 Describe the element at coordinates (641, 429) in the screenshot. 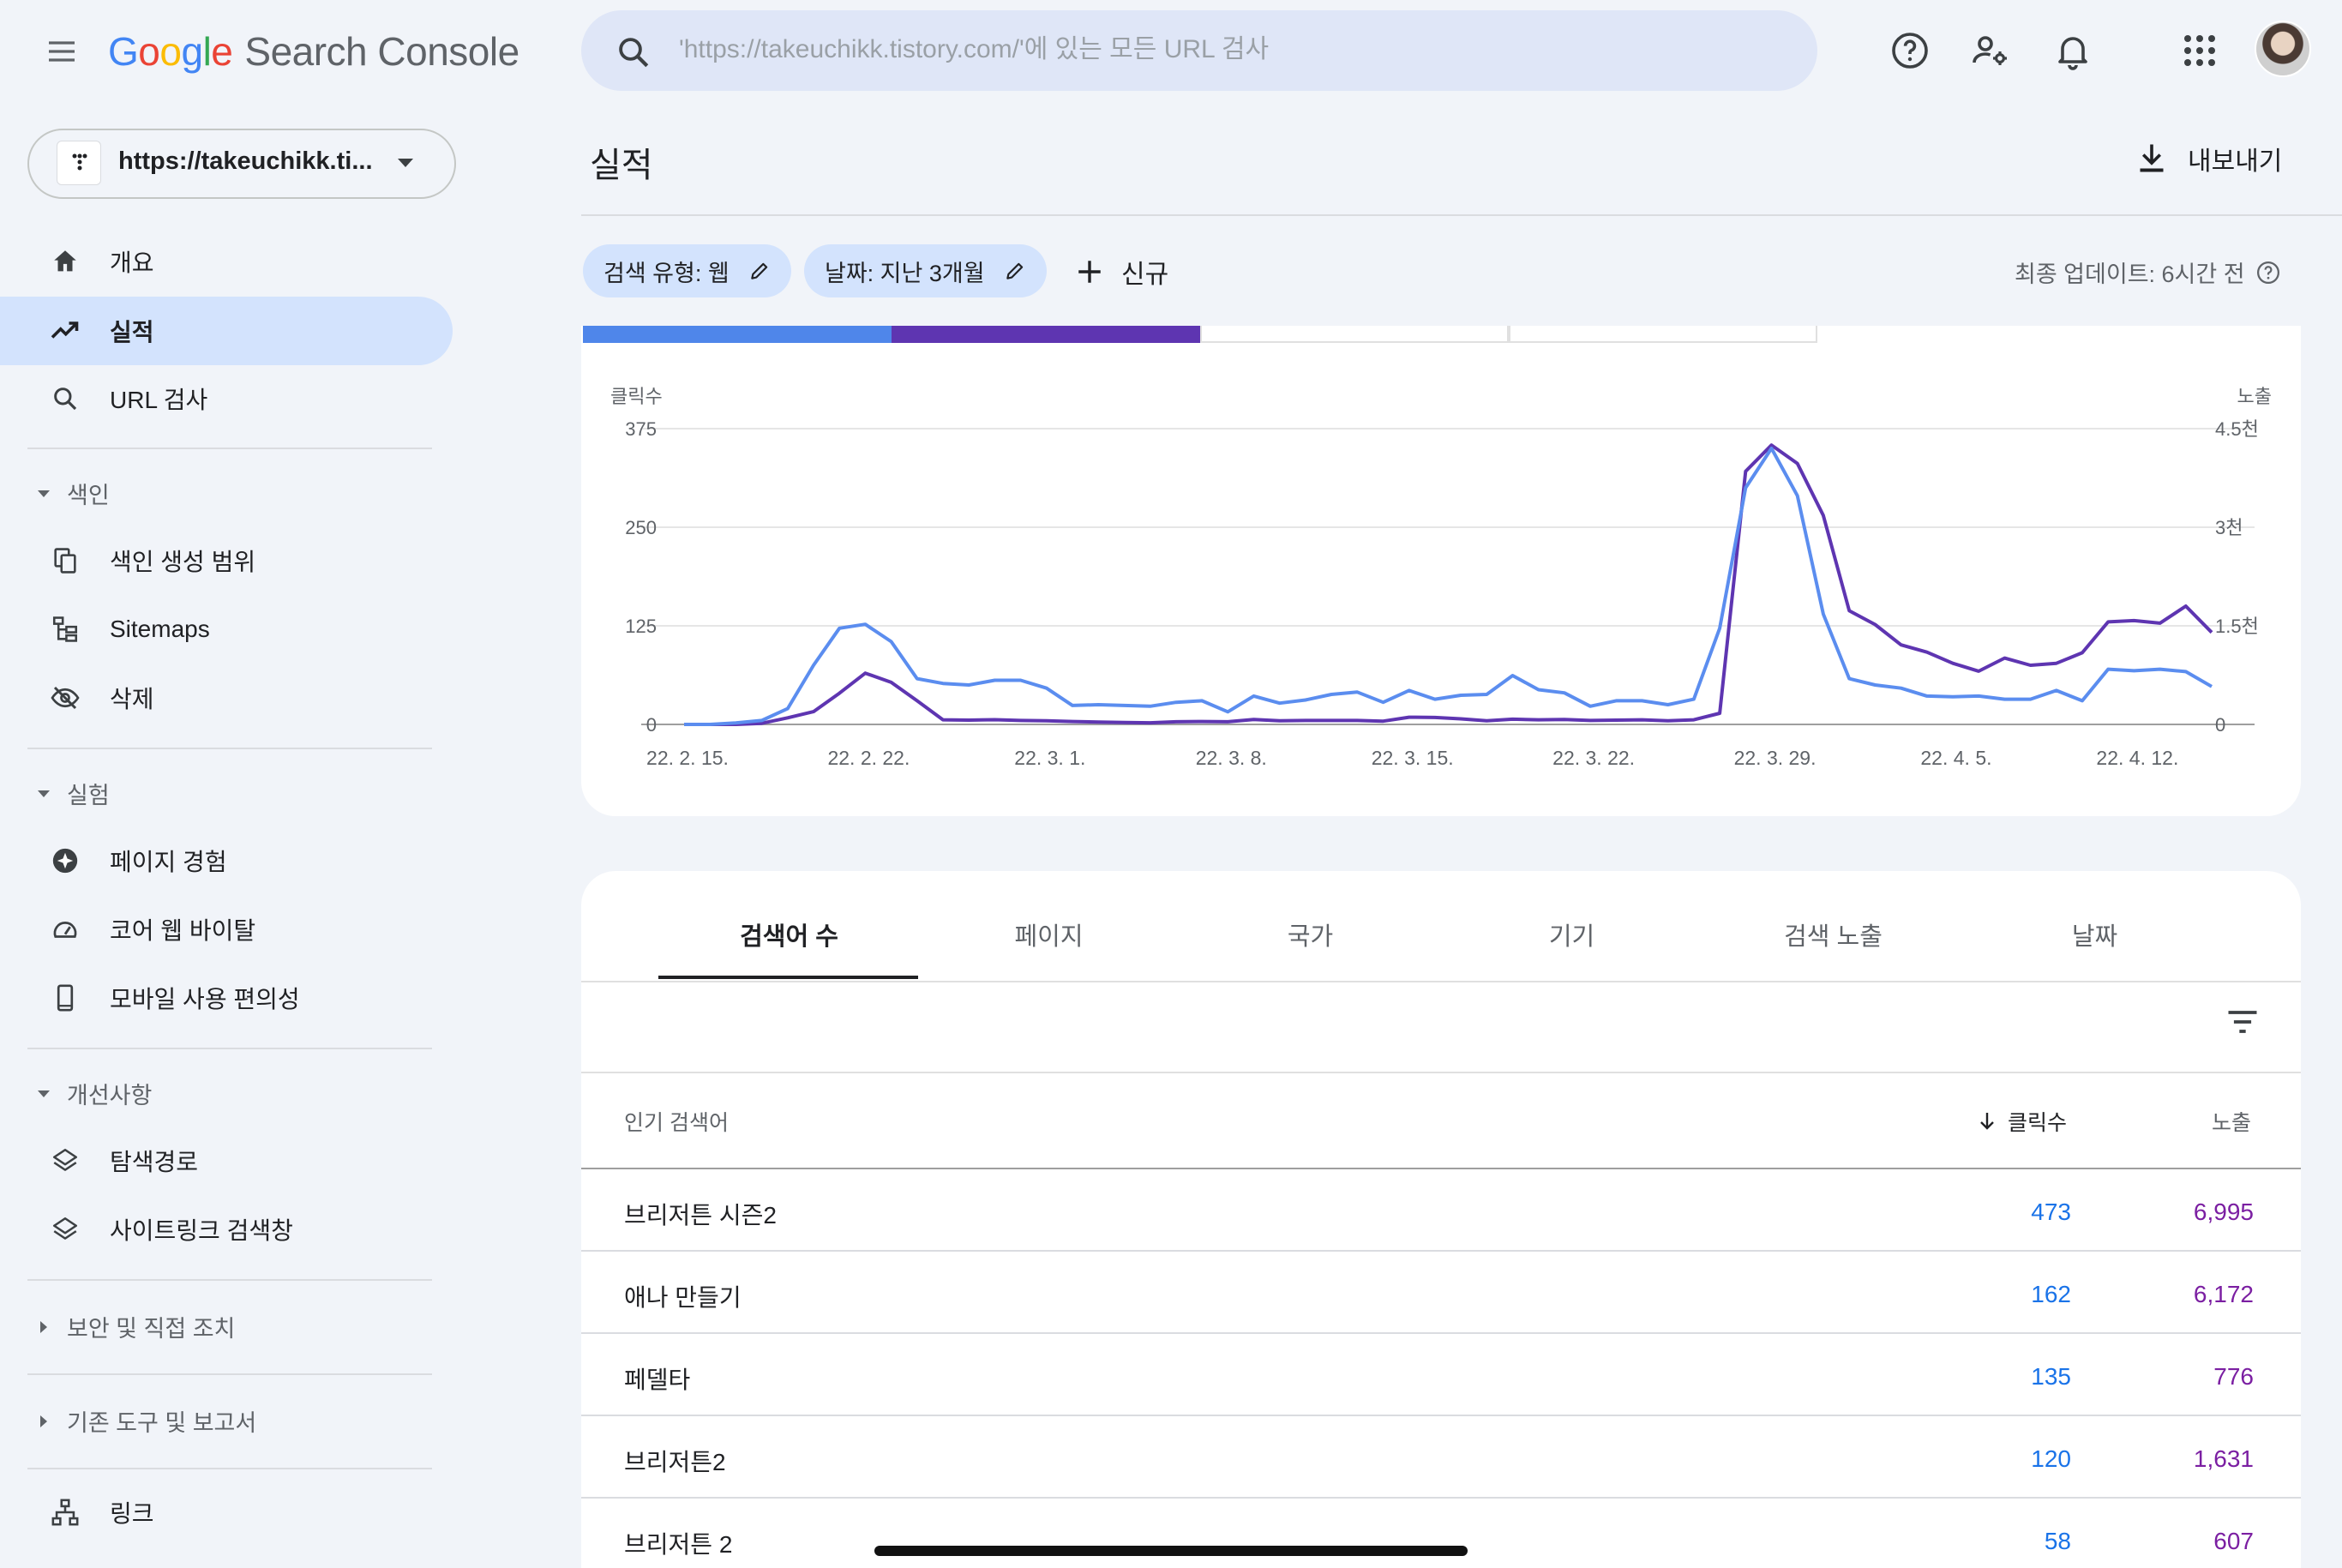

I see `y-tick-label: 375` at that location.